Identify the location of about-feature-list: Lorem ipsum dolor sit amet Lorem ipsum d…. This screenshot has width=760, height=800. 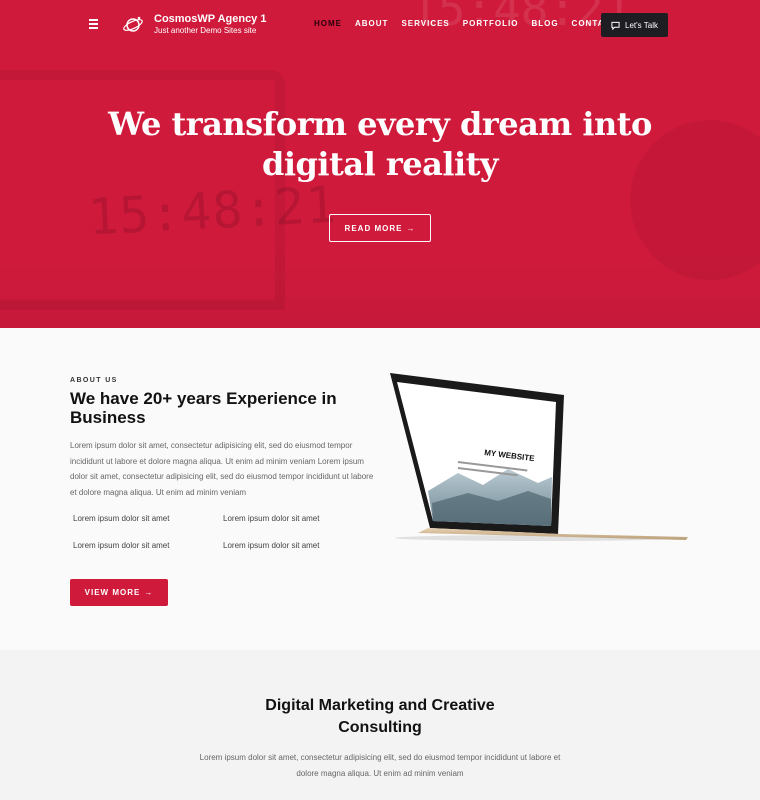
(223, 532).